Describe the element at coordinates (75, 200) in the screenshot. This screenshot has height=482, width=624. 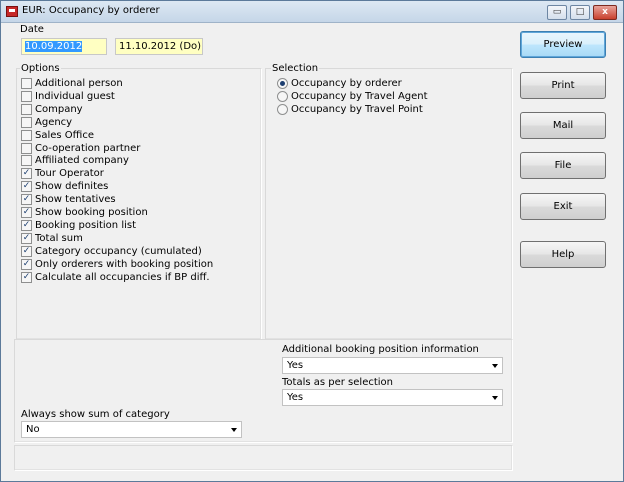
I see `option-label: Show tentatives` at that location.